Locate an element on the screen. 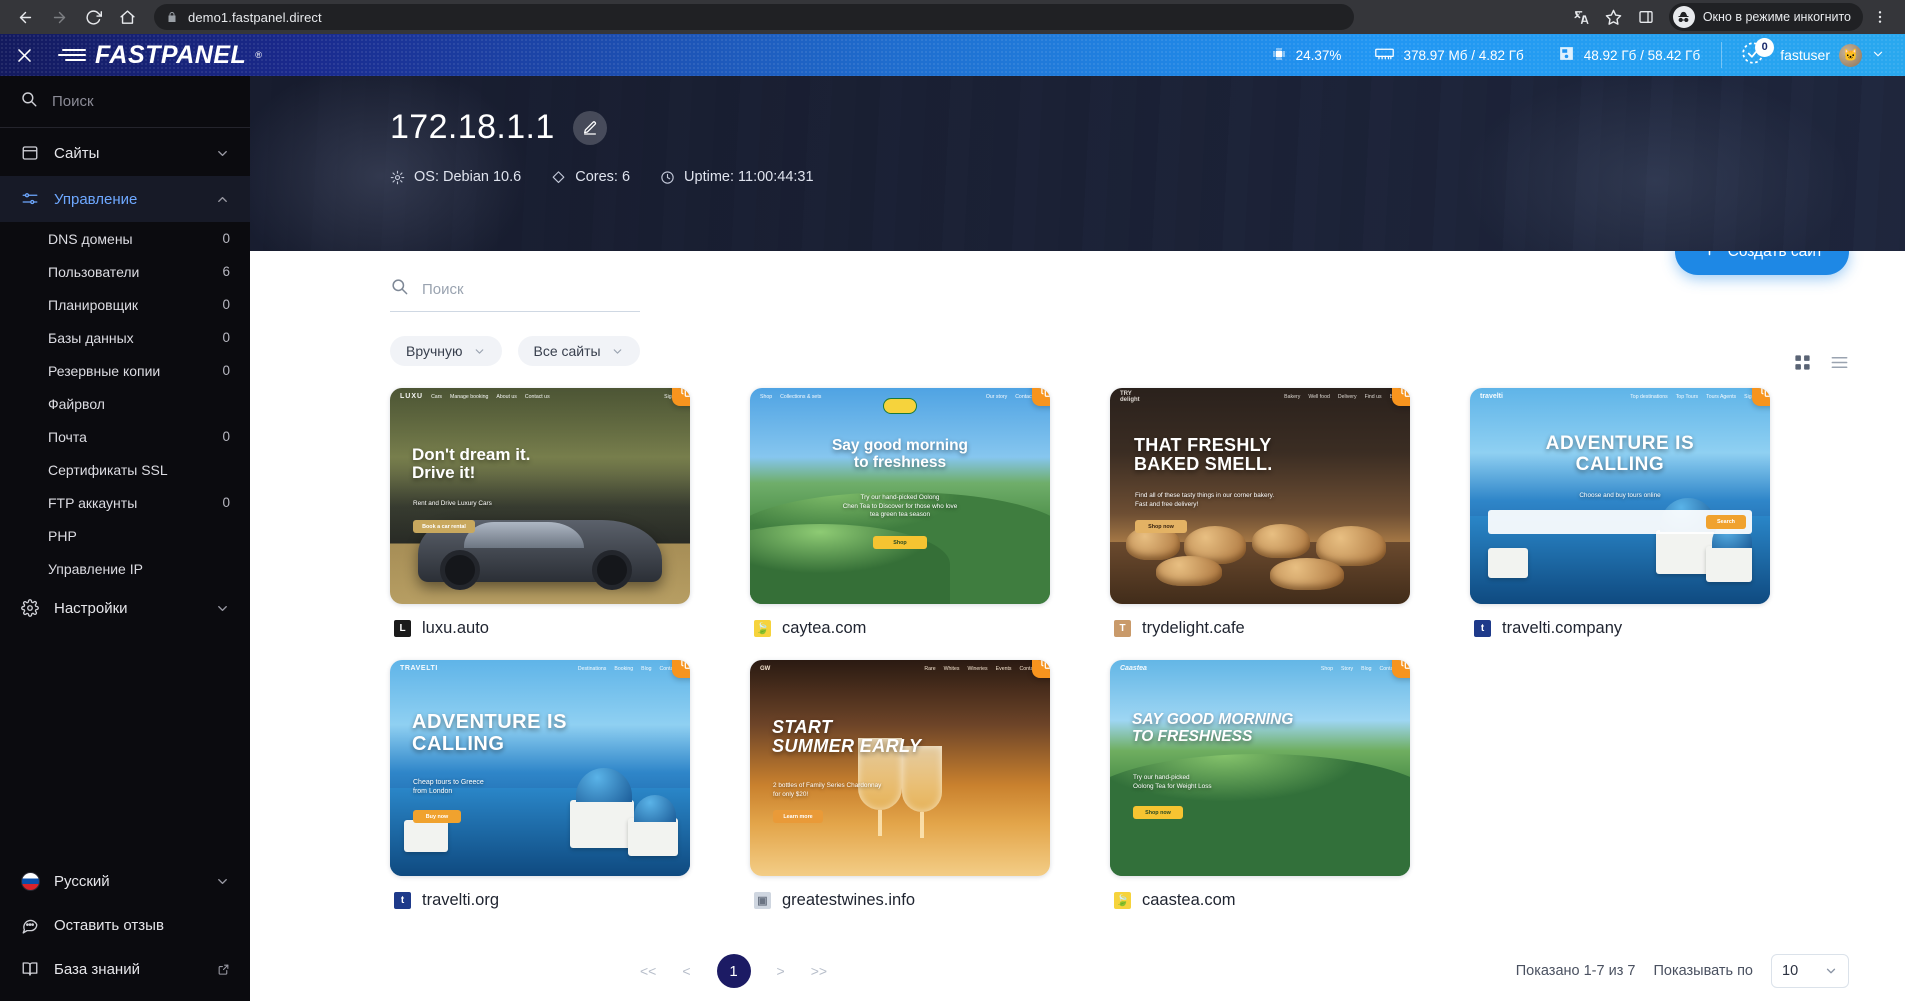 This screenshot has height=1001, width=1905. incognito-label: Окно в режиме инкогнито is located at coordinates (1776, 17).